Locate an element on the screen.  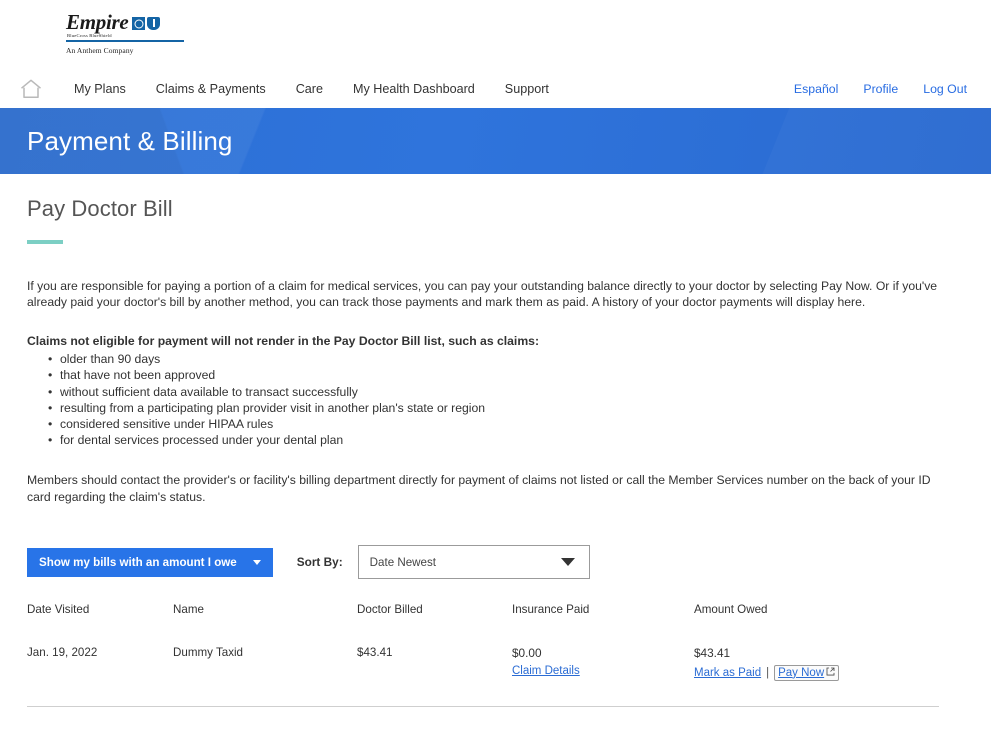
brand-name: Empire is located at coordinates (97, 22).